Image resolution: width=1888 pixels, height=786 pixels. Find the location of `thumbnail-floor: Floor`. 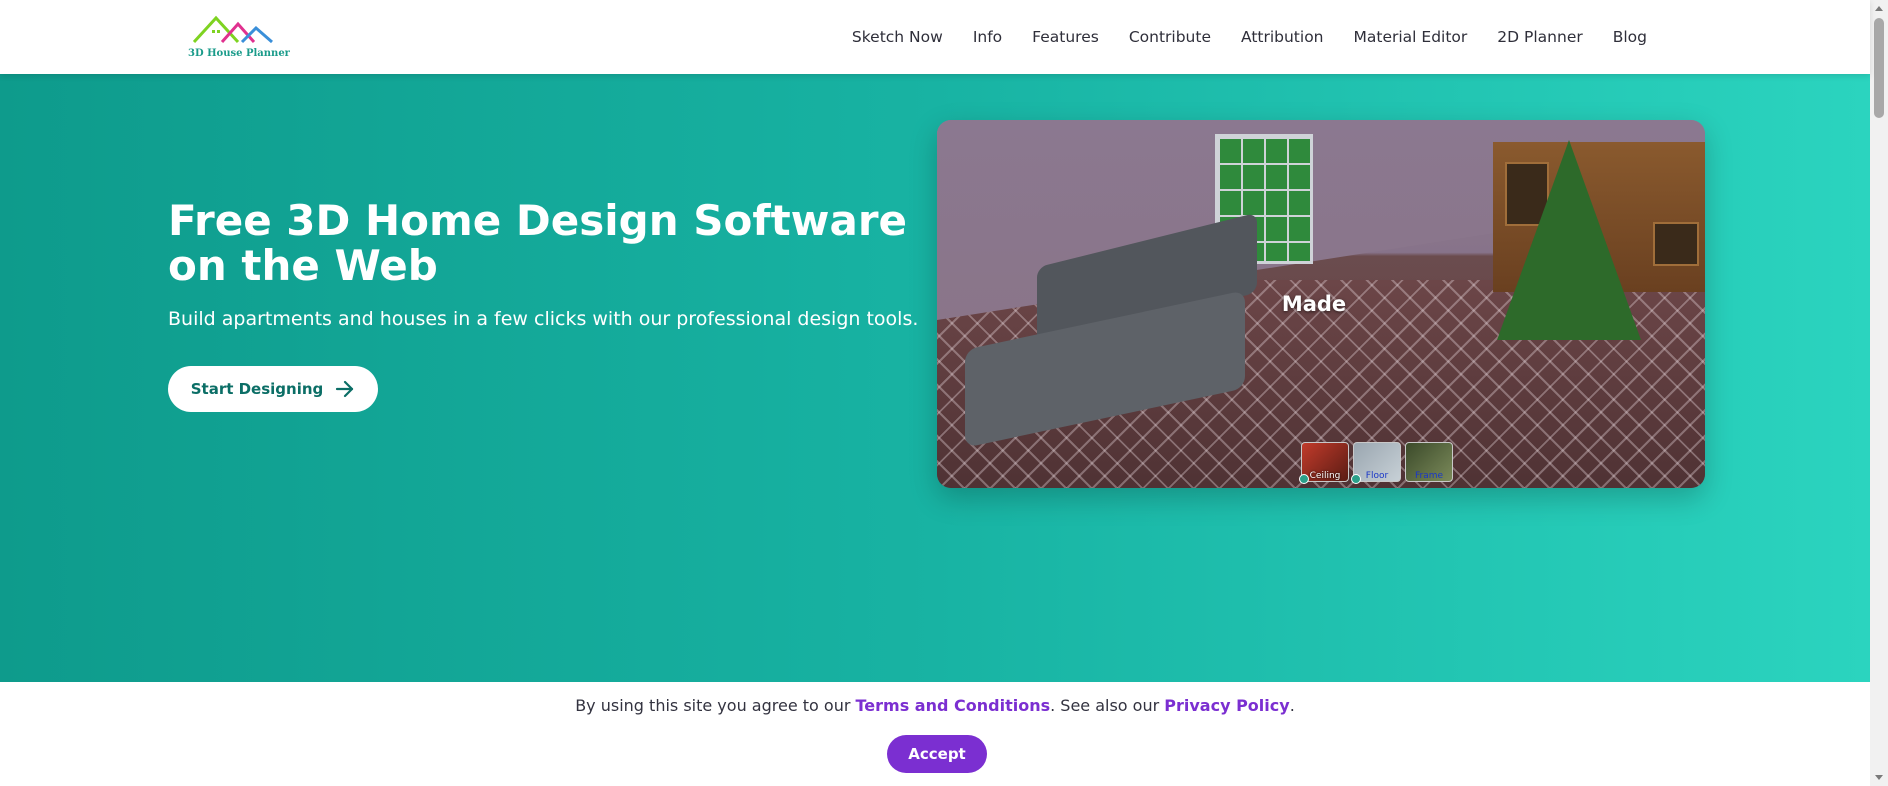

thumbnail-floor: Floor is located at coordinates (1376, 463).